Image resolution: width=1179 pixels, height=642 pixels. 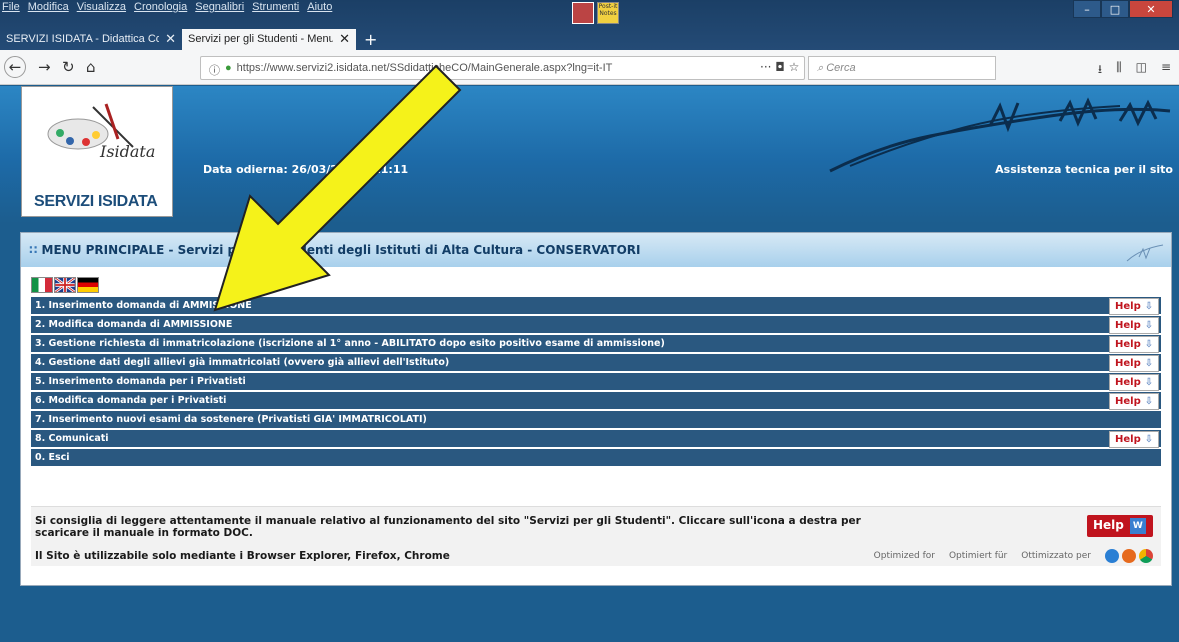 What do you see at coordinates (1151, 9) in the screenshot?
I see `close-window-button: ✕` at bounding box center [1151, 9].